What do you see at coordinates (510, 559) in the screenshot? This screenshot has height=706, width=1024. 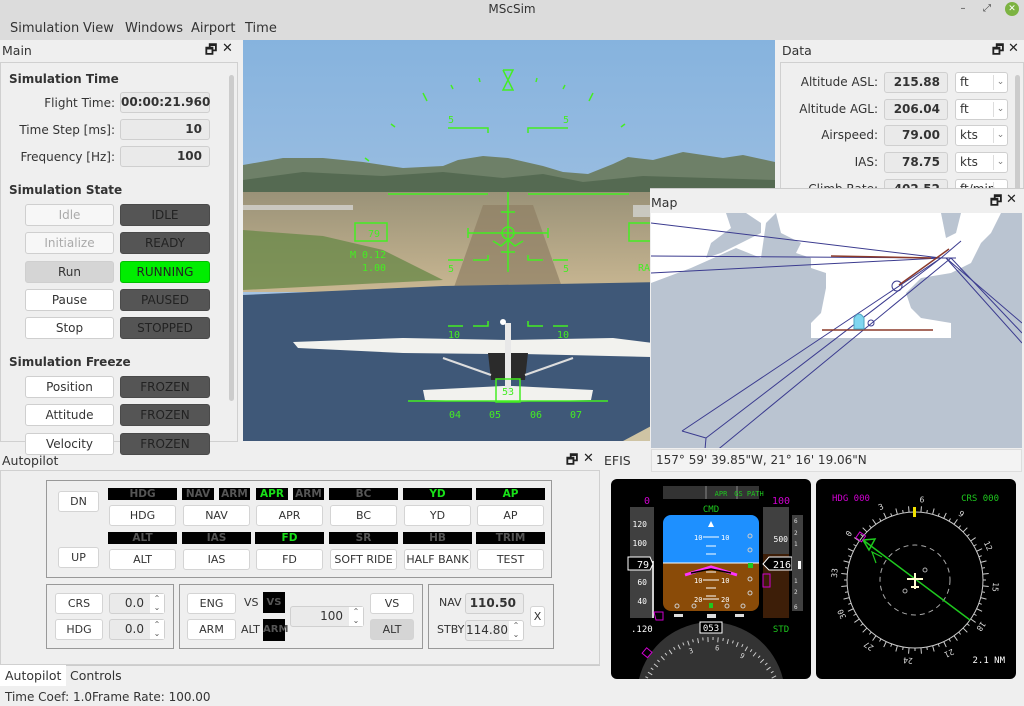 I see `mode-button: TEST` at bounding box center [510, 559].